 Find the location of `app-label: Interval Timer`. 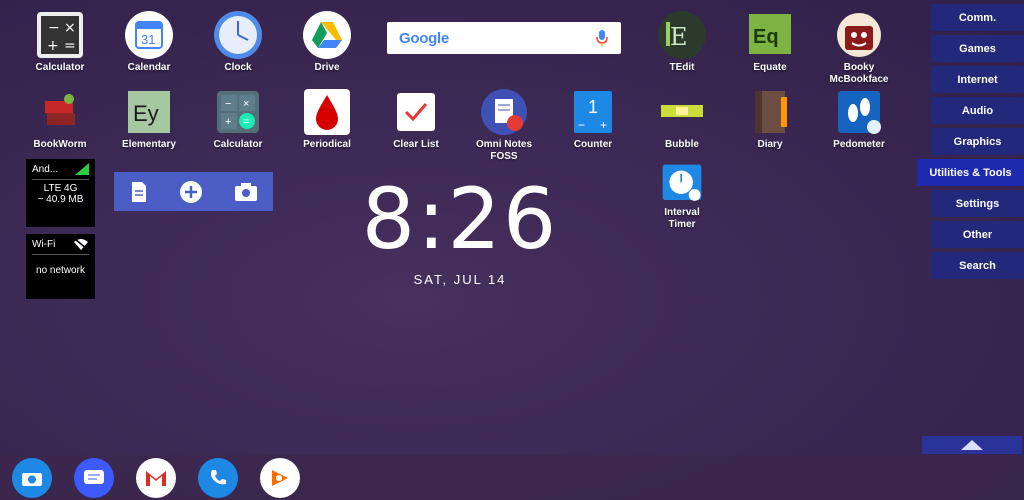

app-label: Interval Timer is located at coordinates (682, 218).